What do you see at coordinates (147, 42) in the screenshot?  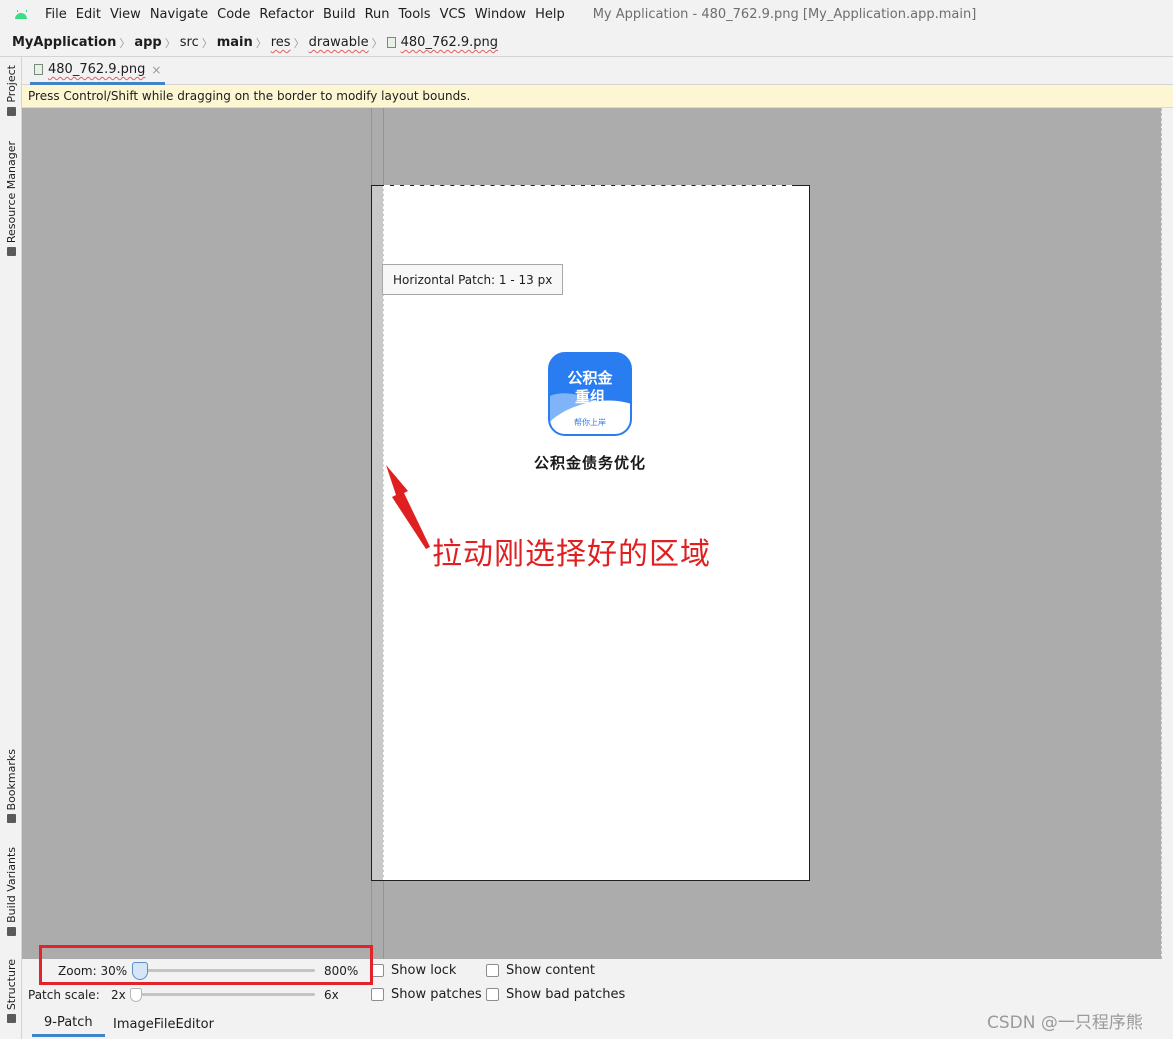 I see `breadcrumb-module: app` at bounding box center [147, 42].